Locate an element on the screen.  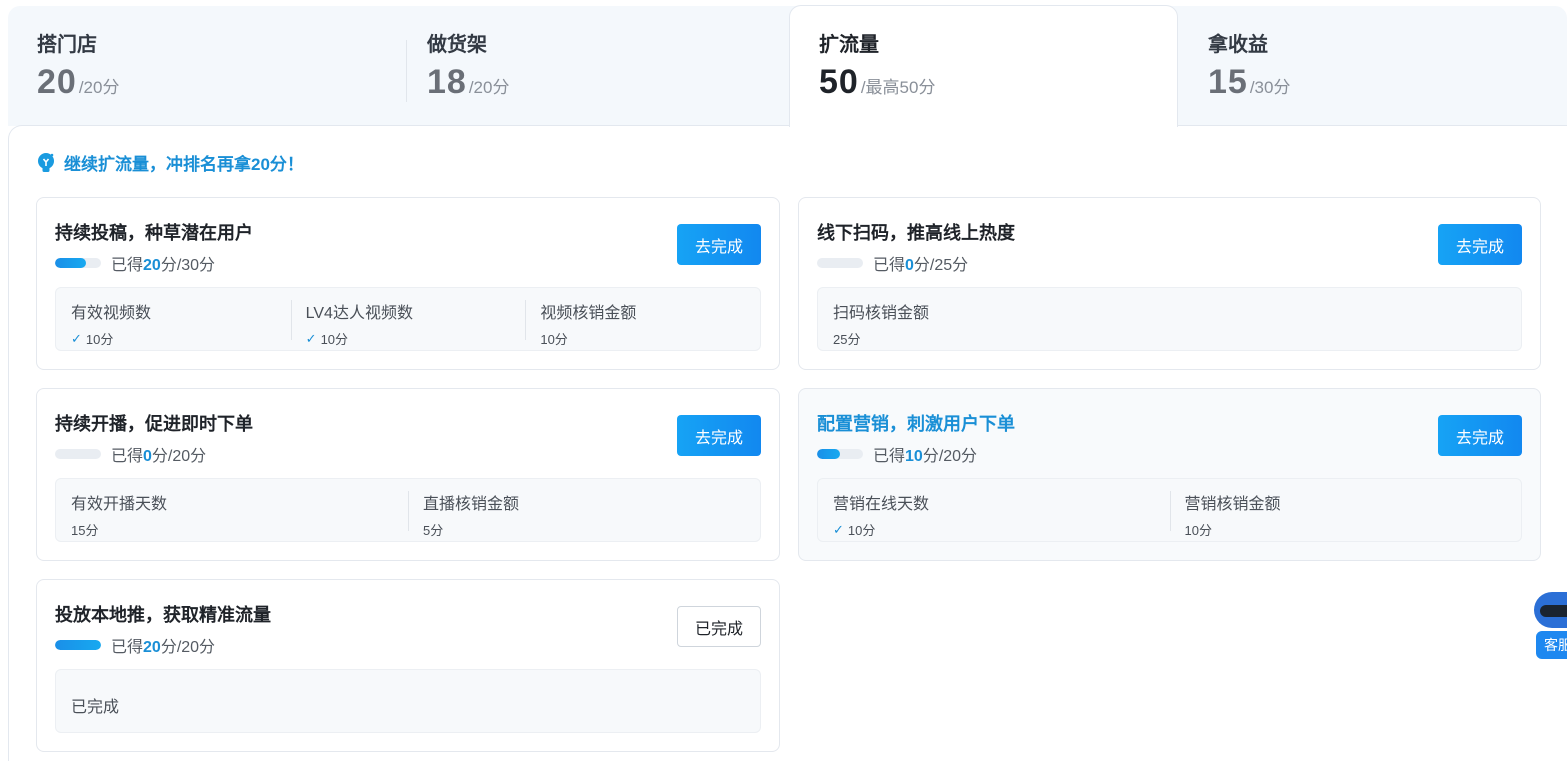
task-item: 直播核销金额 5分 is located at coordinates (584, 510).